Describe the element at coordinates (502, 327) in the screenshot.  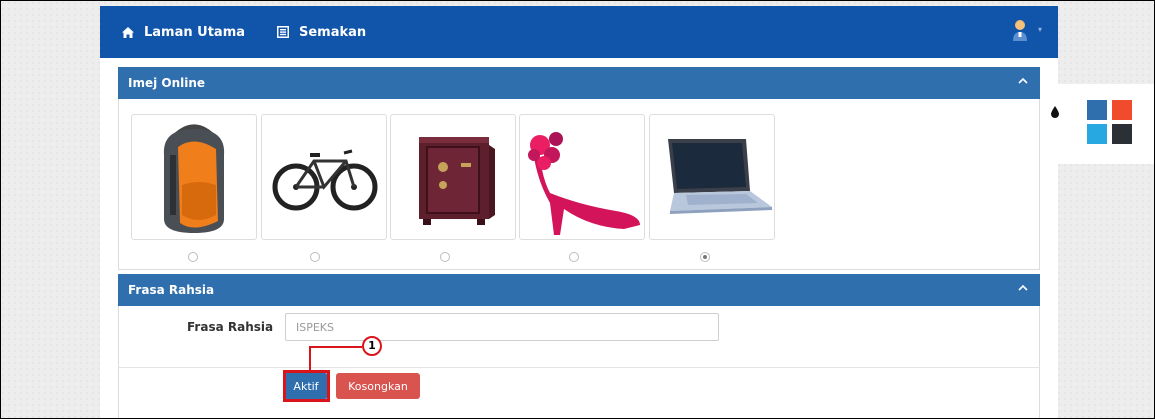
I see `phrase-input` at that location.